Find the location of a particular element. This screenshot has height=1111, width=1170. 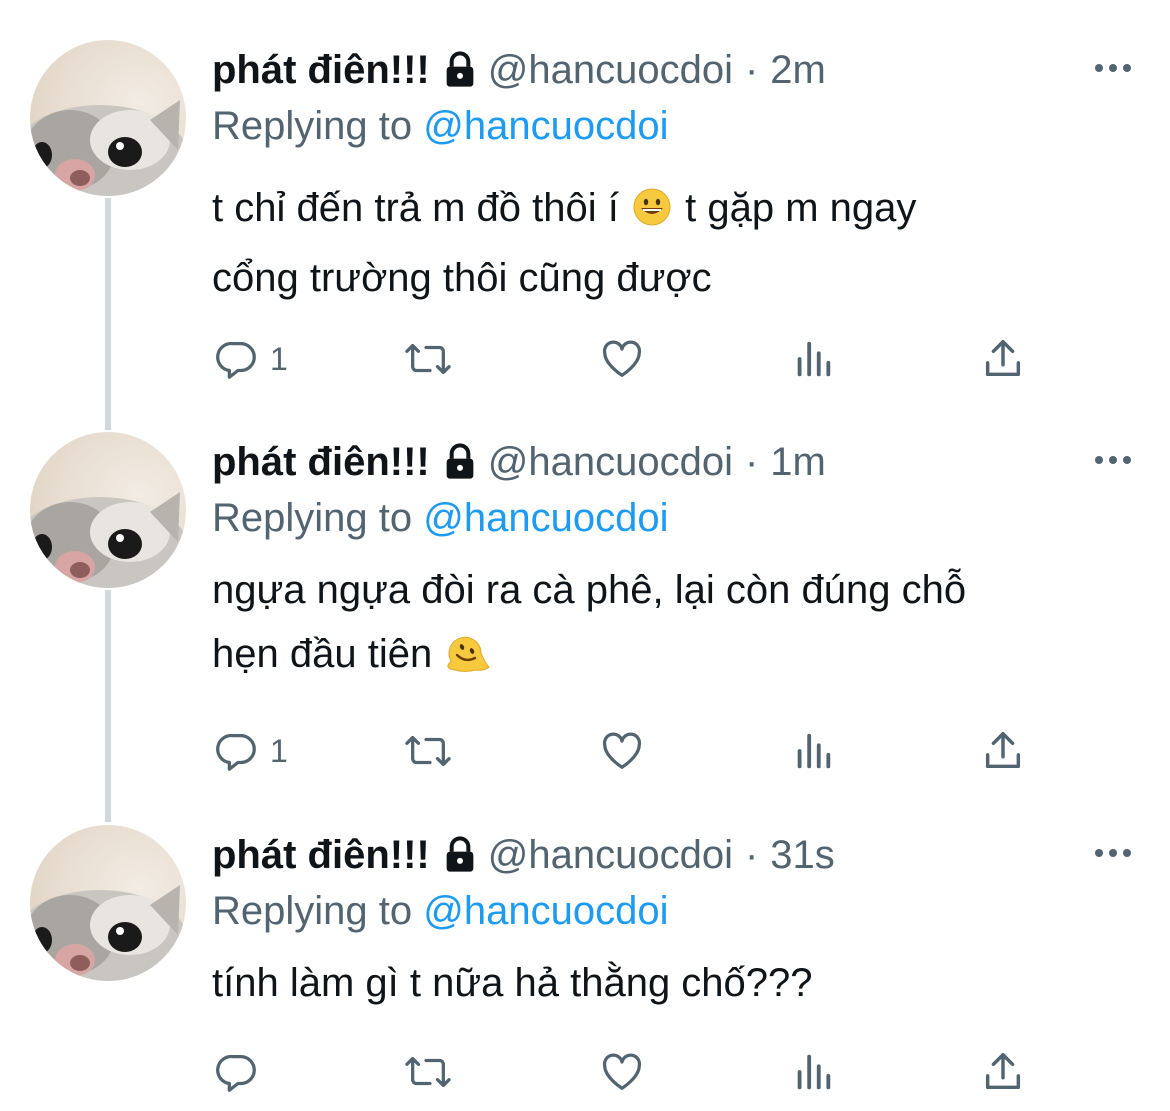

tweet-text: tính làm gì t nữa hả thằng chố??? is located at coordinates (677, 983).